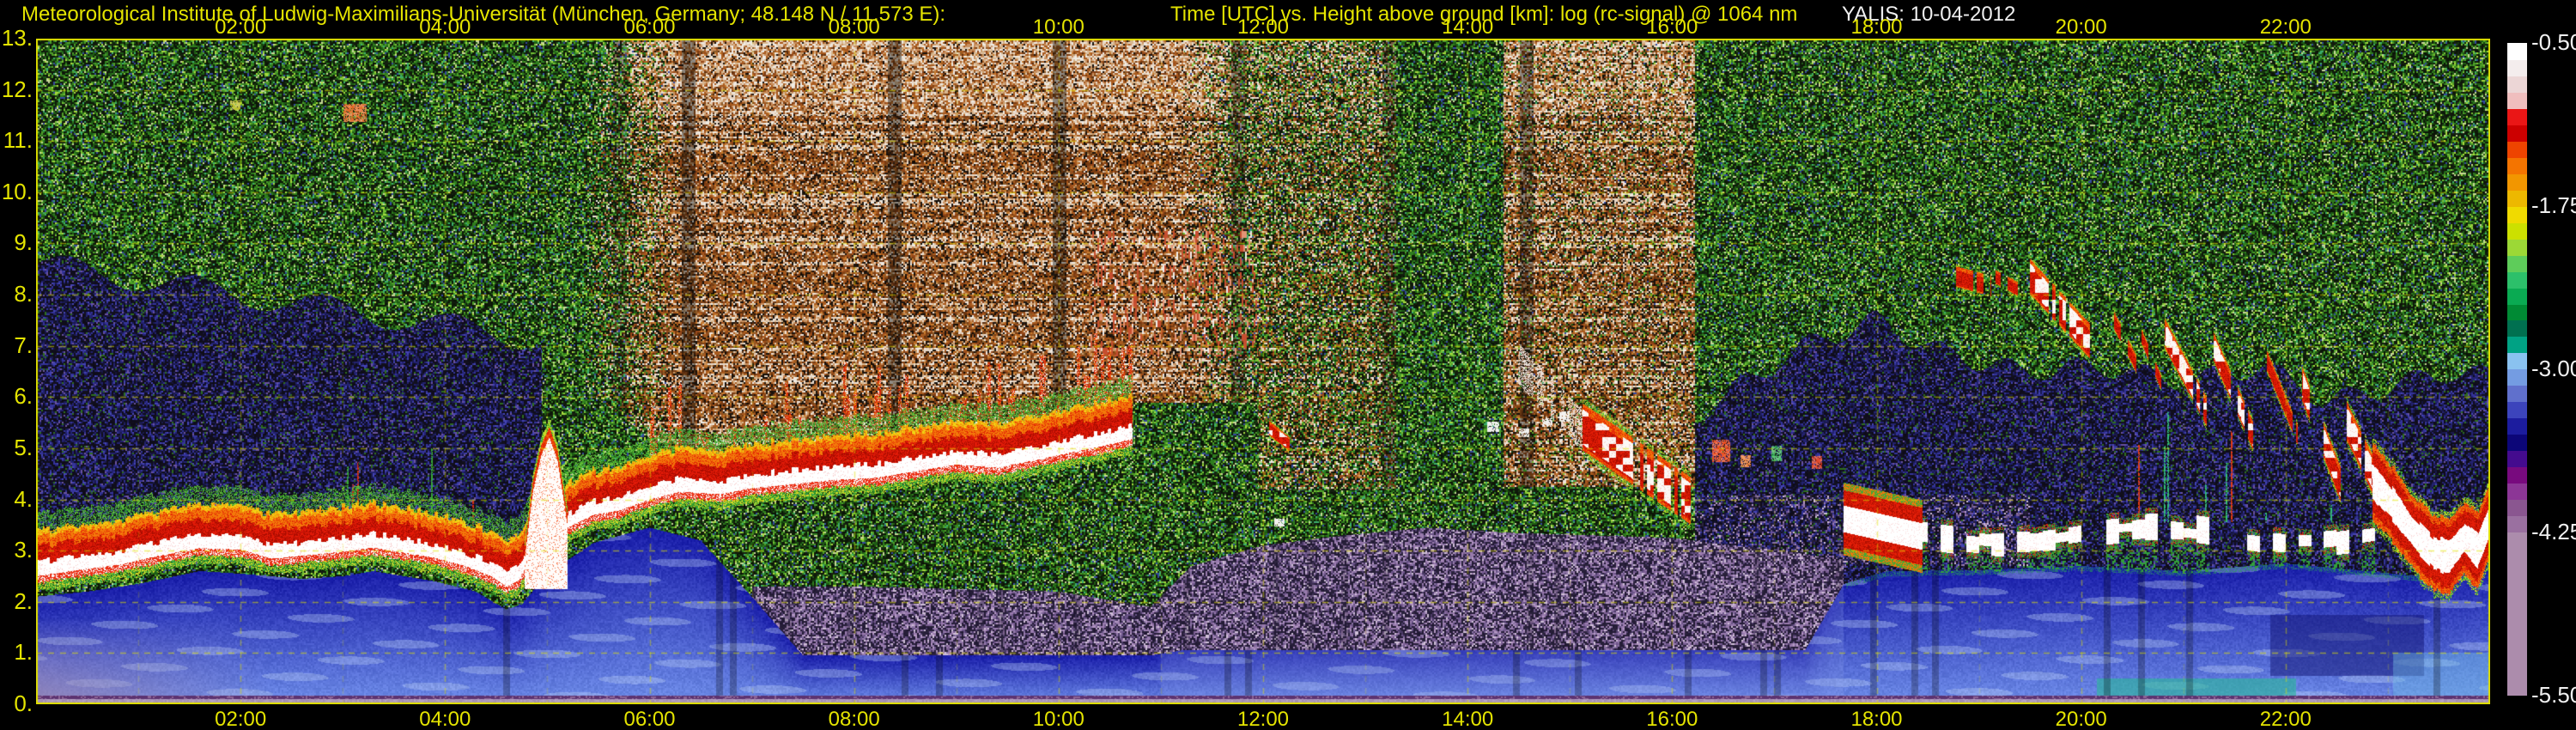  I want to click on colorbar-tick-label: -3.00, so click(2553, 368).